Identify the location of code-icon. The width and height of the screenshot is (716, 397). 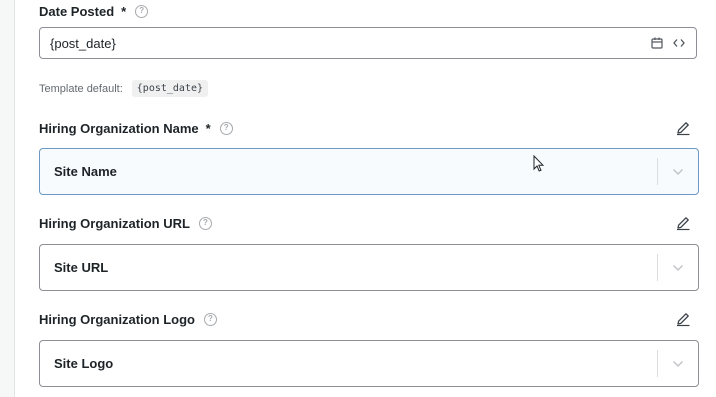
(679, 43).